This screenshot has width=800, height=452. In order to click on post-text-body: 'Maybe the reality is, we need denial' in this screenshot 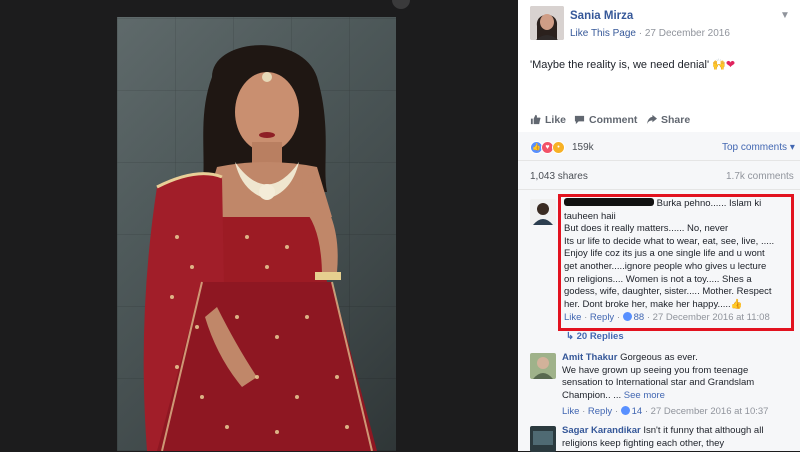, I will do `click(620, 65)`.